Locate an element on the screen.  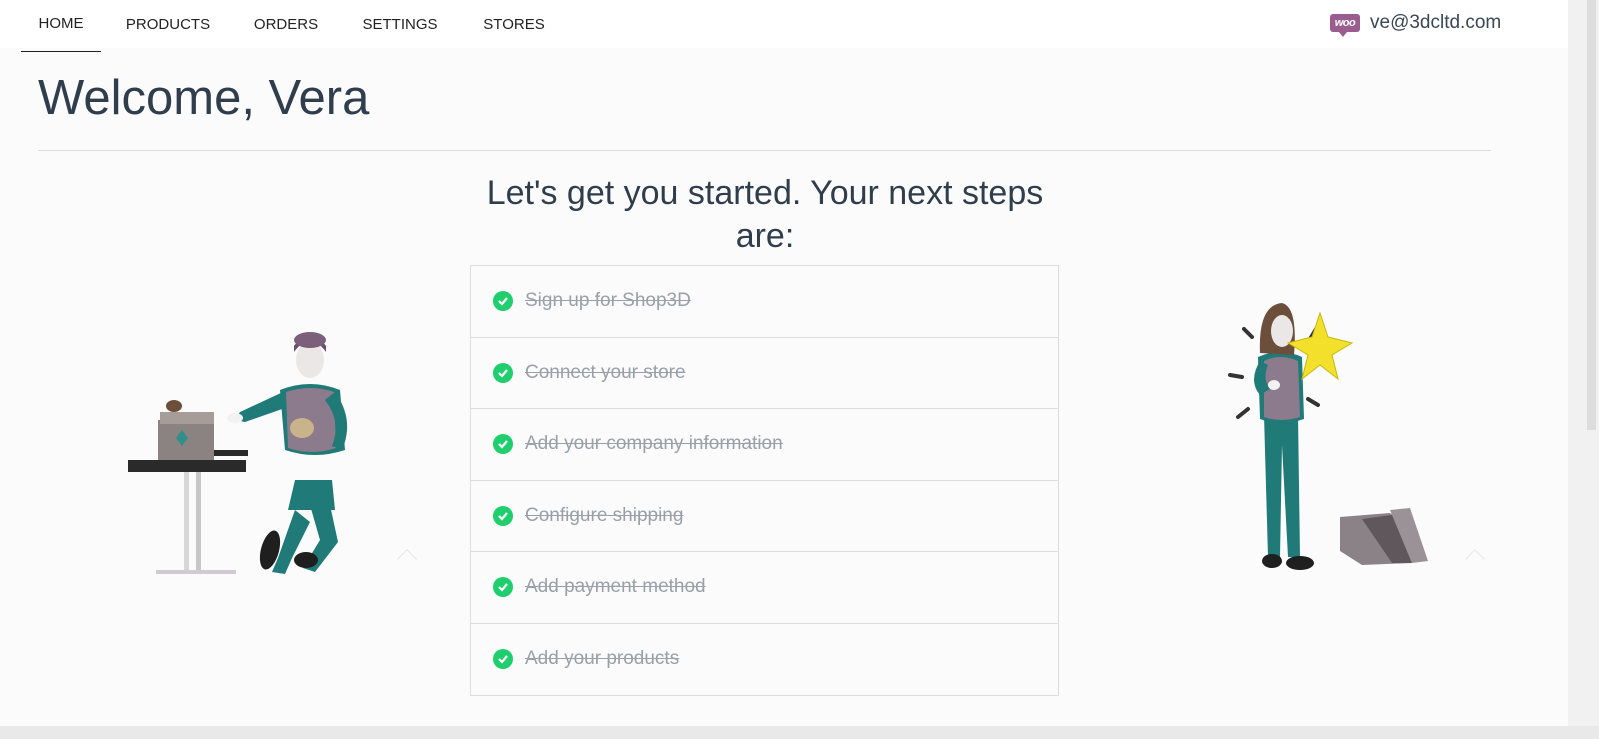
man-with-printer-illustration is located at coordinates (238, 453).